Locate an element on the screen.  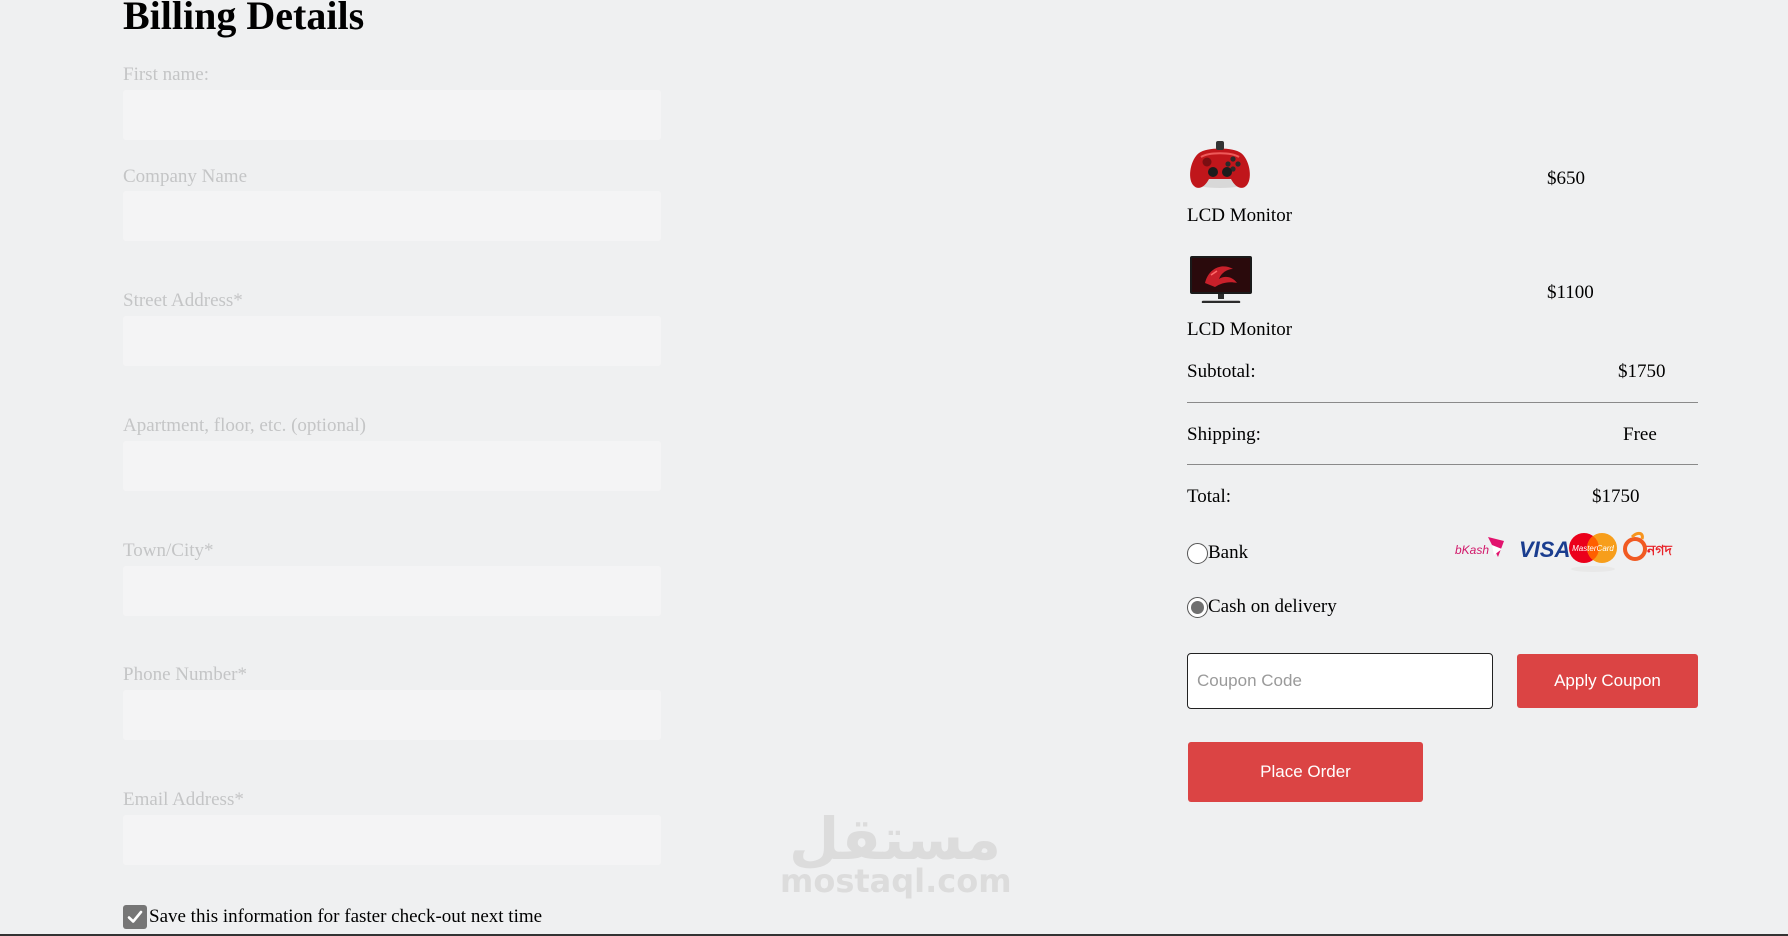
visa-logo: VISA is located at coordinates (1544, 549).